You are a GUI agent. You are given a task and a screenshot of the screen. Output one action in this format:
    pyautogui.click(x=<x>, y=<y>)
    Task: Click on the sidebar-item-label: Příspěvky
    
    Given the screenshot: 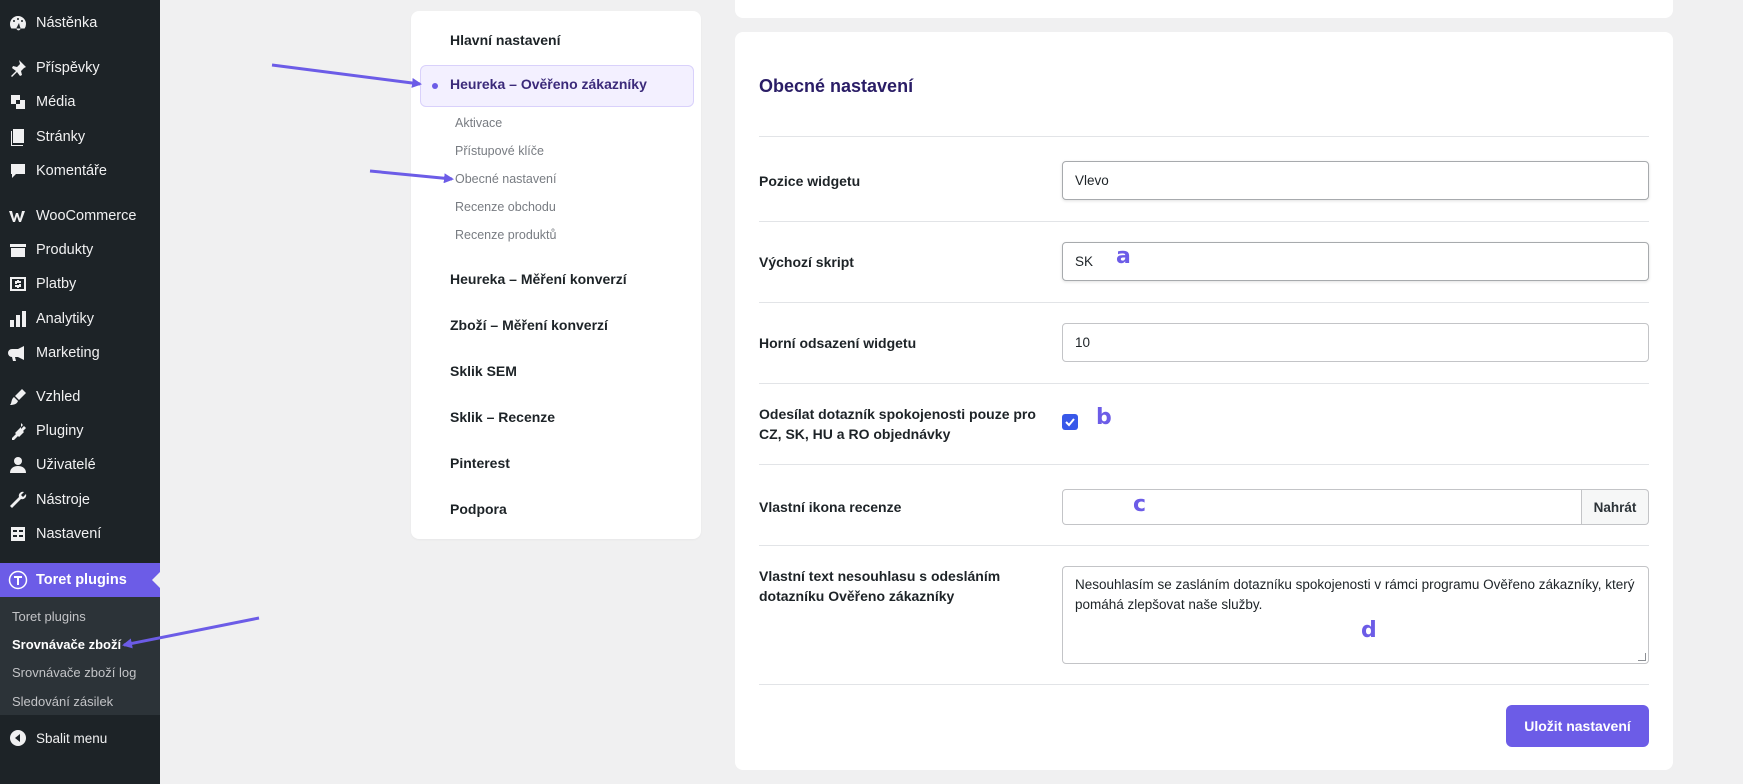 What is the action you would take?
    pyautogui.click(x=68, y=68)
    